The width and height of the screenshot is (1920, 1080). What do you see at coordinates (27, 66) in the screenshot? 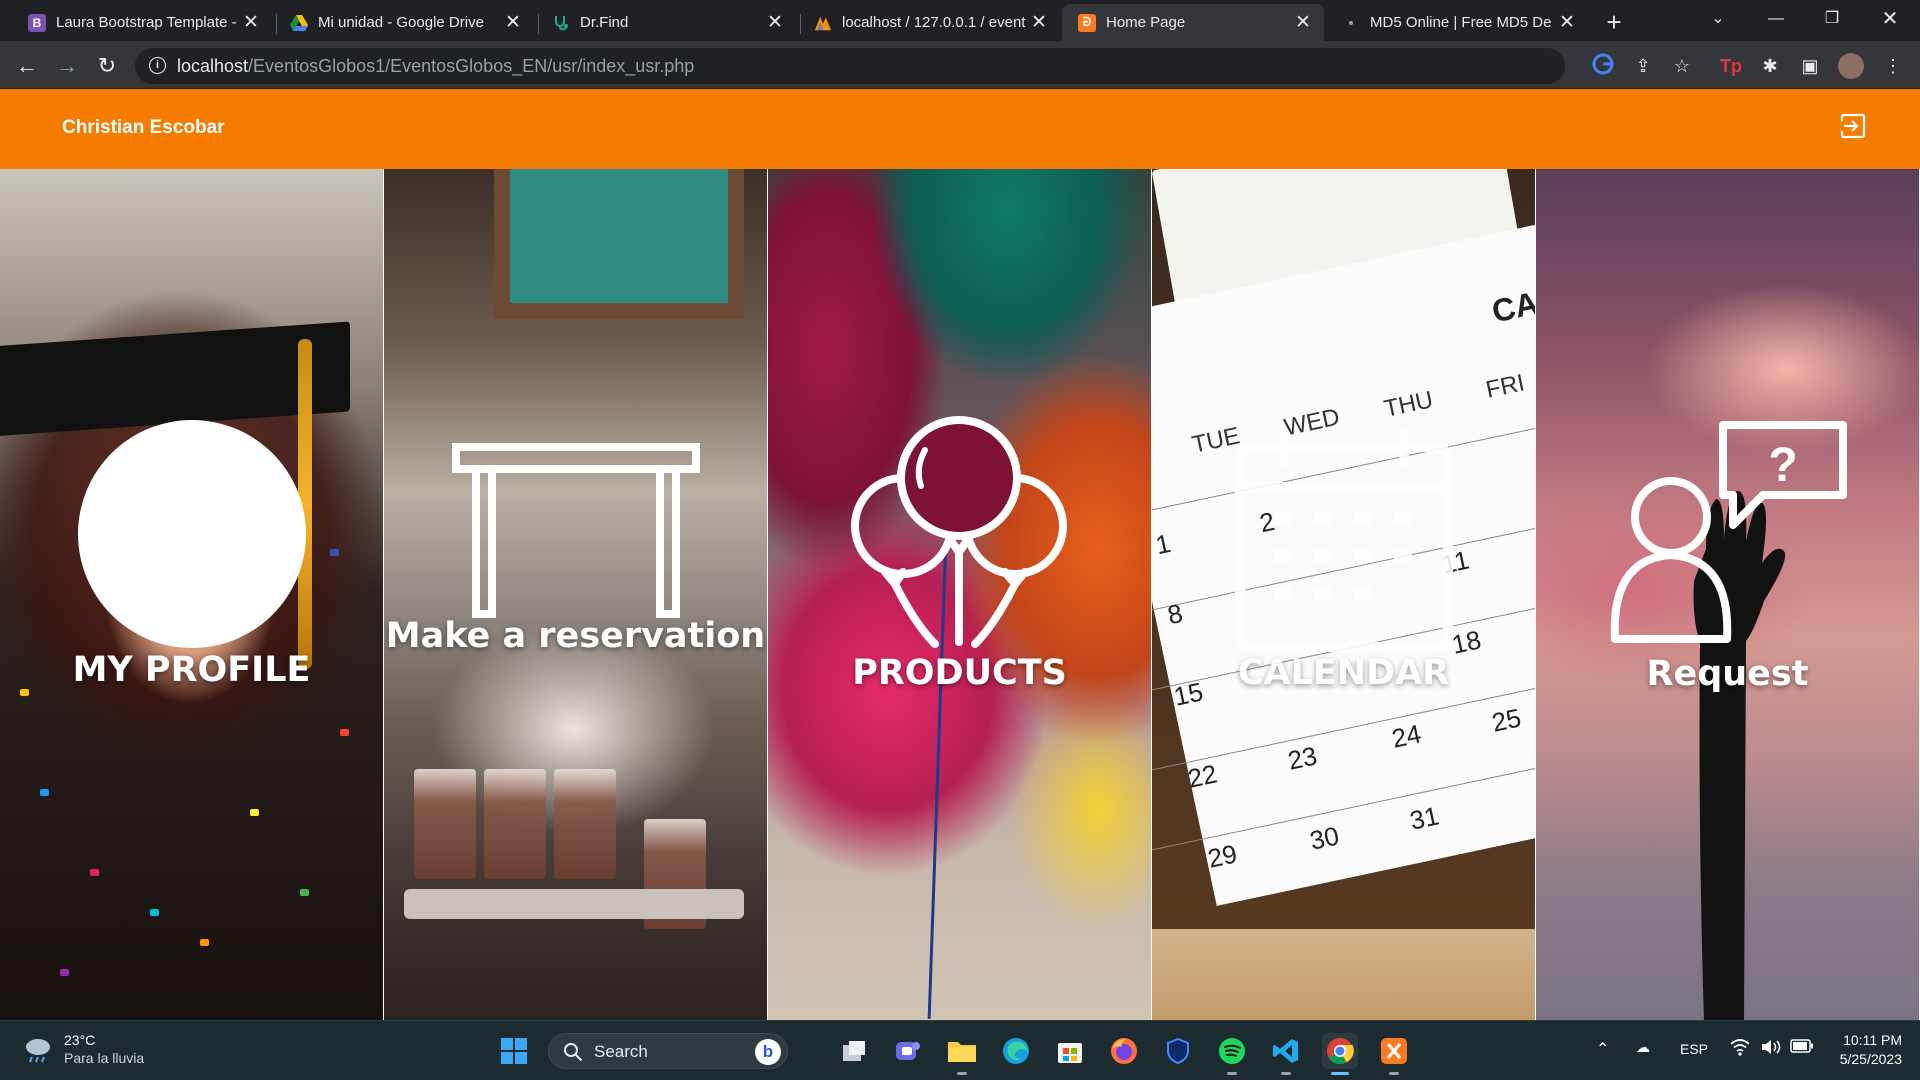
I see `back-button: ←` at bounding box center [27, 66].